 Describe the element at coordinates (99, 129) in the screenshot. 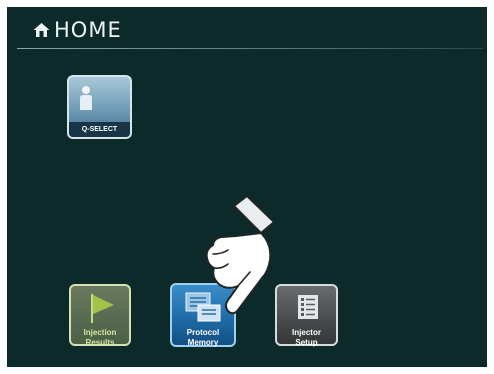

I see `q-select-label: Q-SELECT` at that location.